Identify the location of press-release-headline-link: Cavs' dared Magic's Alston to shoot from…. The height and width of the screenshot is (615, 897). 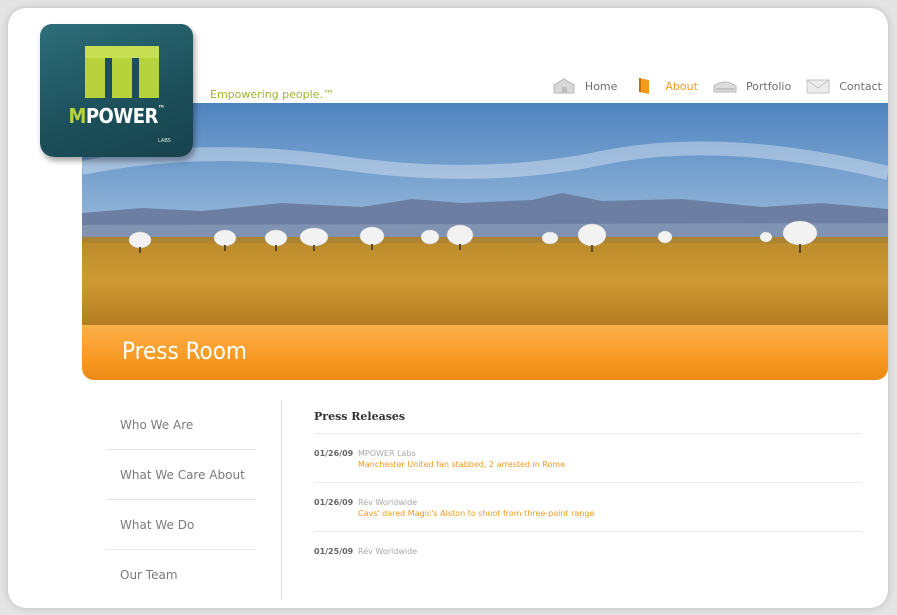
(476, 513).